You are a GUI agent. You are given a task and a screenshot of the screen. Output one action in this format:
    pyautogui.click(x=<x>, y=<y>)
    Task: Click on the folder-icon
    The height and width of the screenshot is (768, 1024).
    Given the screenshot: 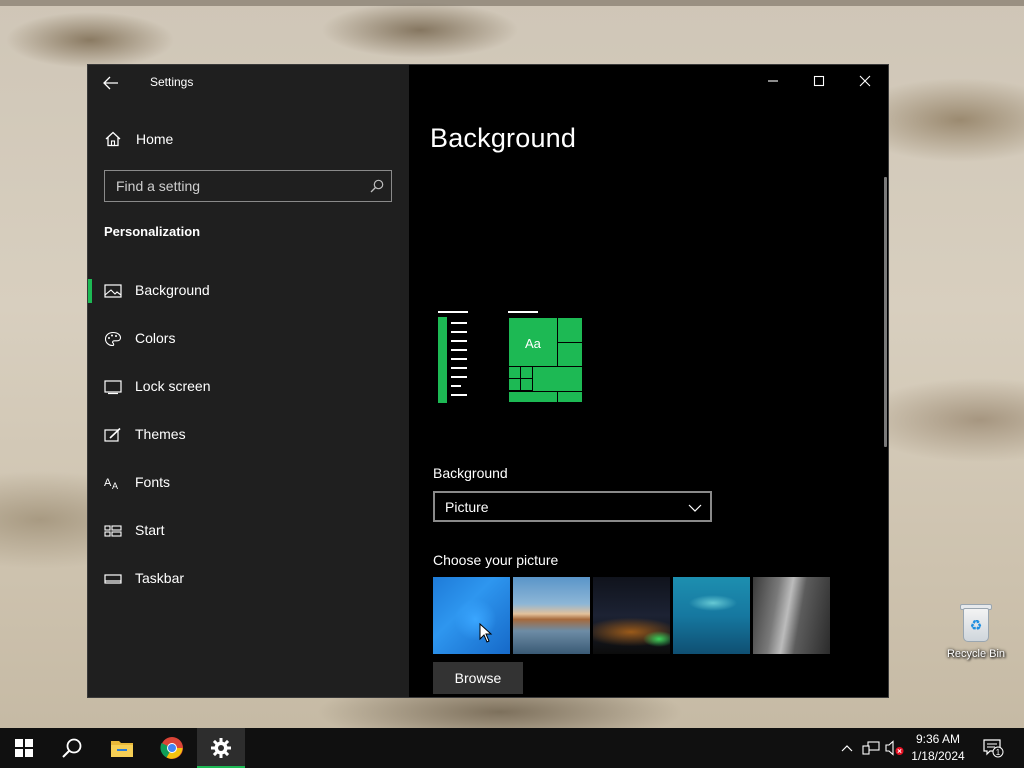 What is the action you would take?
    pyautogui.click(x=122, y=749)
    